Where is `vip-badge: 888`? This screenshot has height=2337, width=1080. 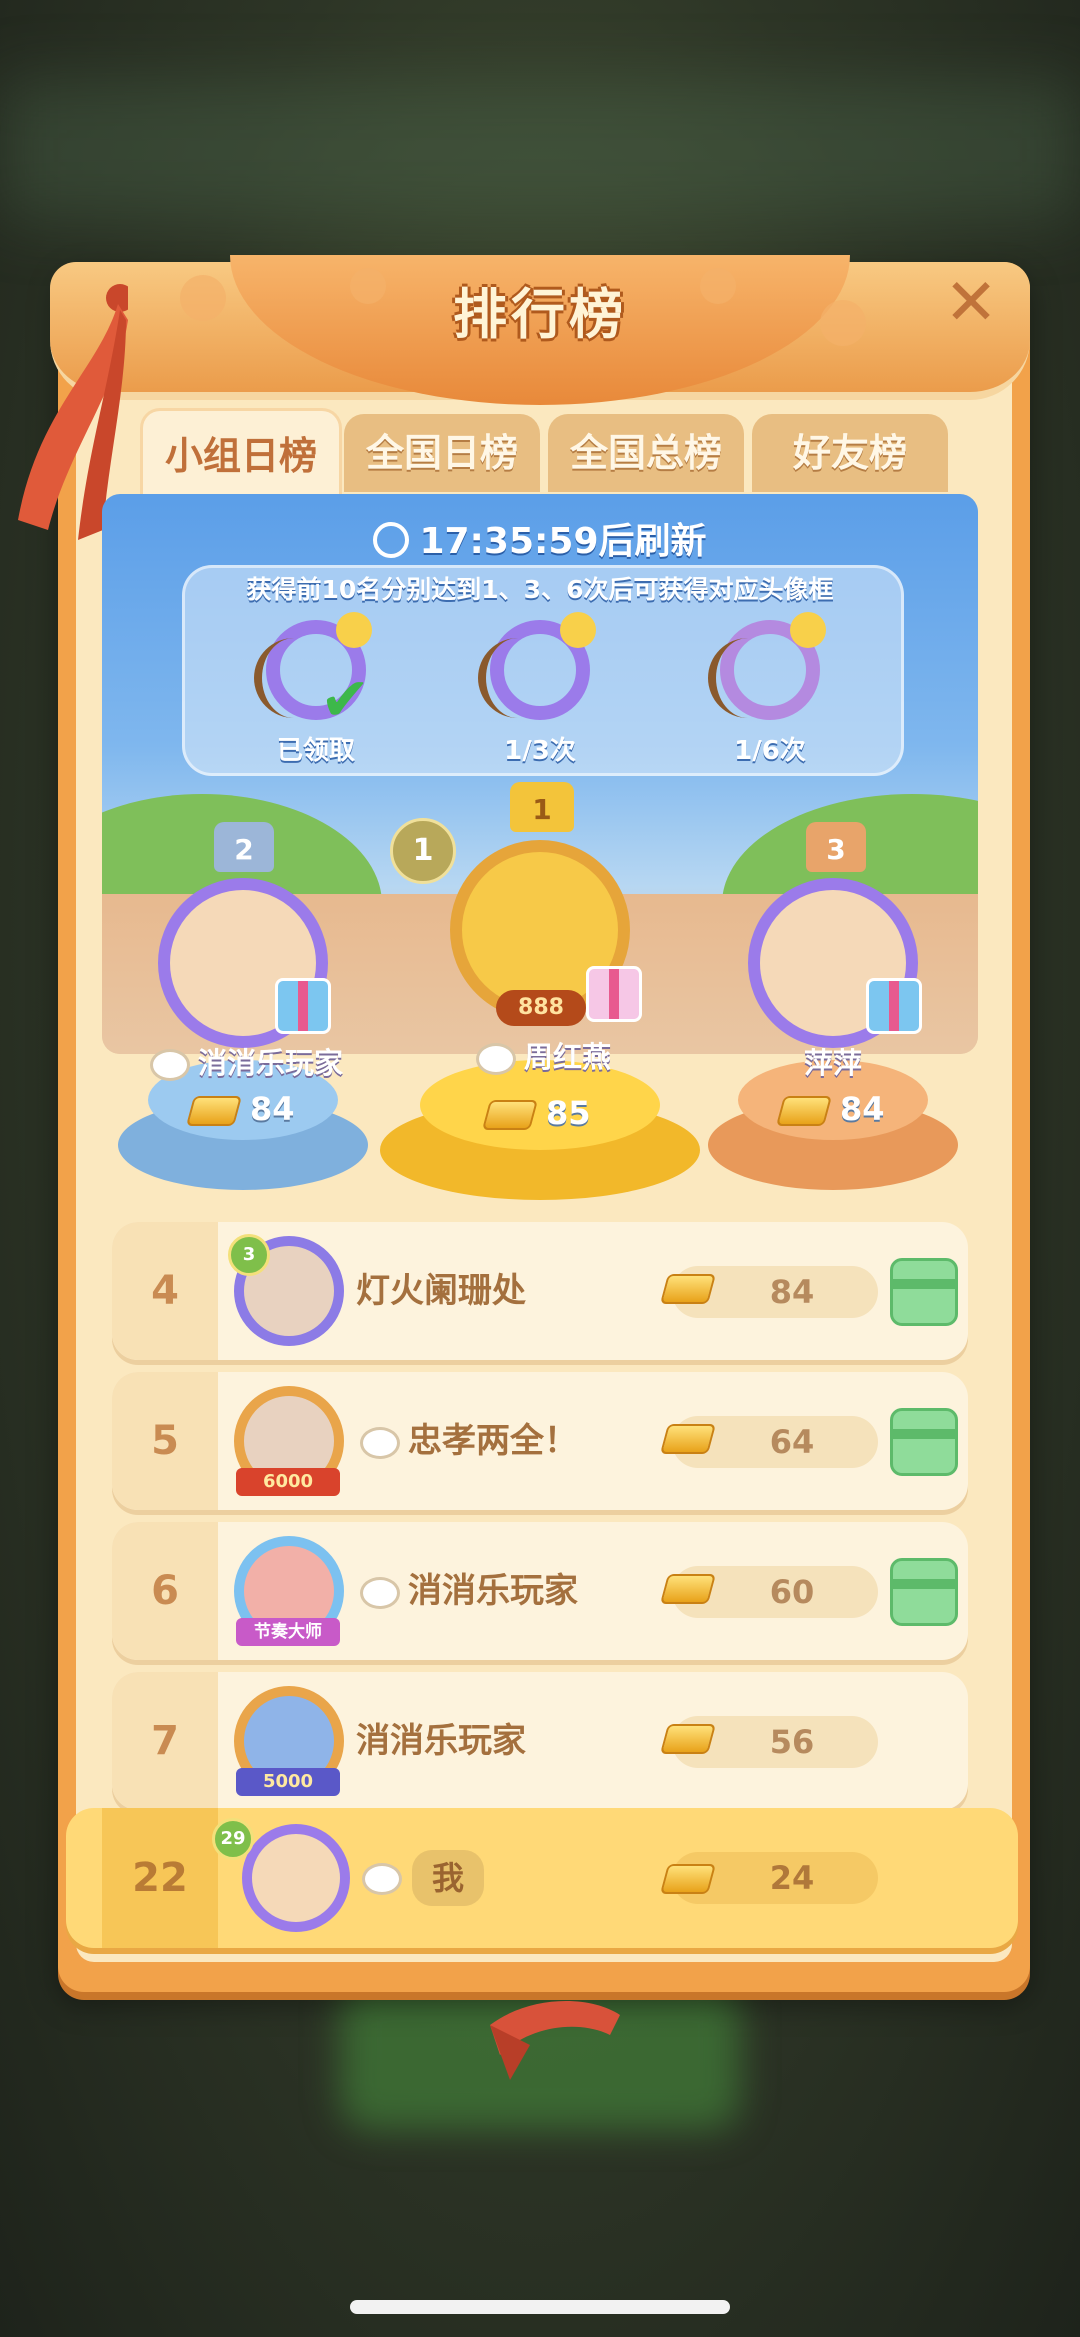
vip-badge: 888 is located at coordinates (541, 1008).